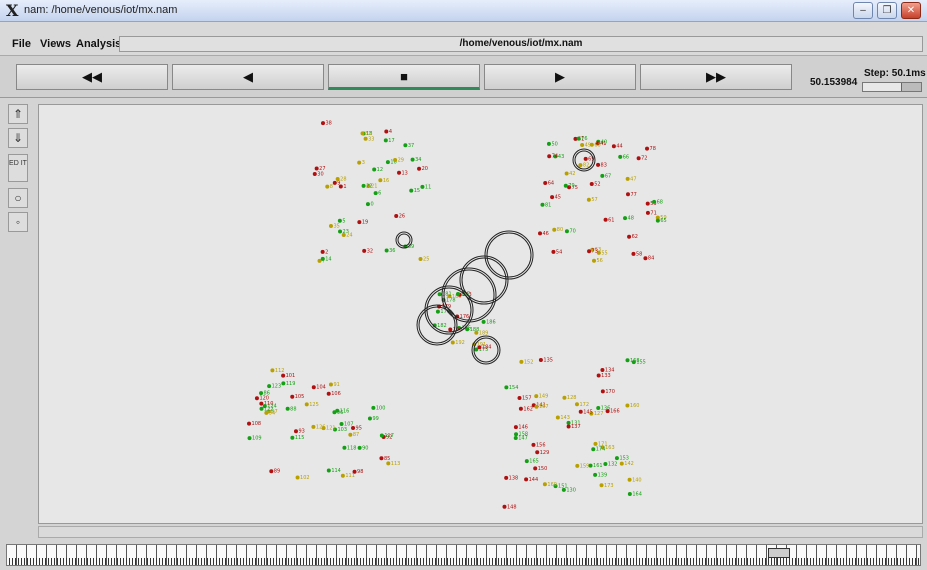 Image resolution: width=927 pixels, height=570 pixels. What do you see at coordinates (911, 87) in the screenshot?
I see `step-slider-thumb` at bounding box center [911, 87].